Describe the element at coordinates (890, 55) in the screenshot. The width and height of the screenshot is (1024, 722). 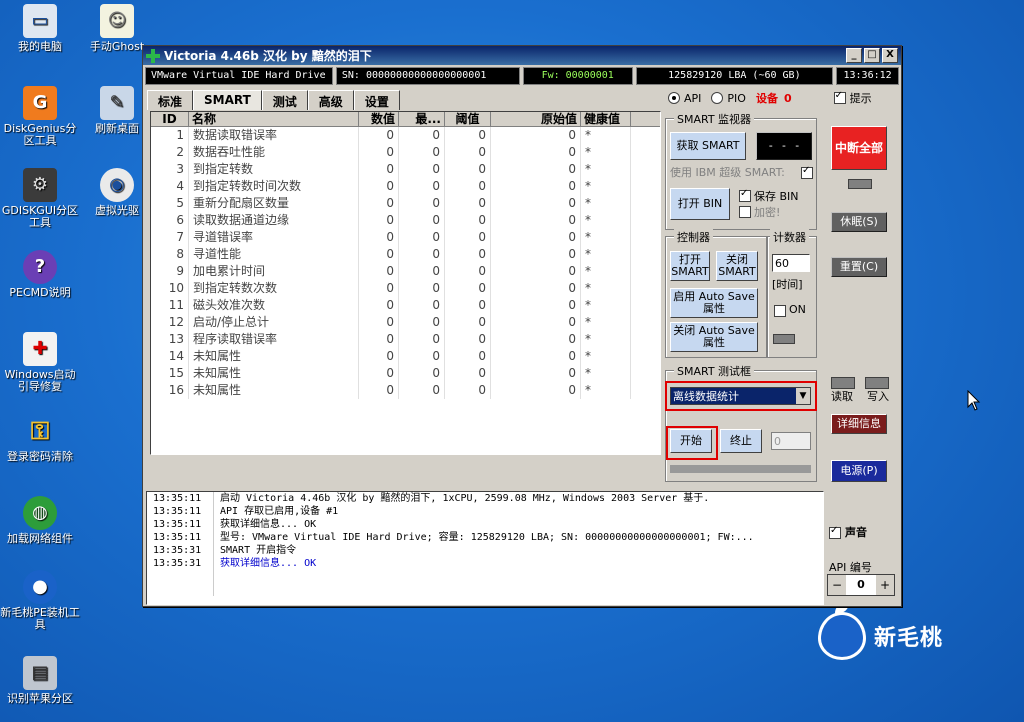
I see `close-button: X` at that location.